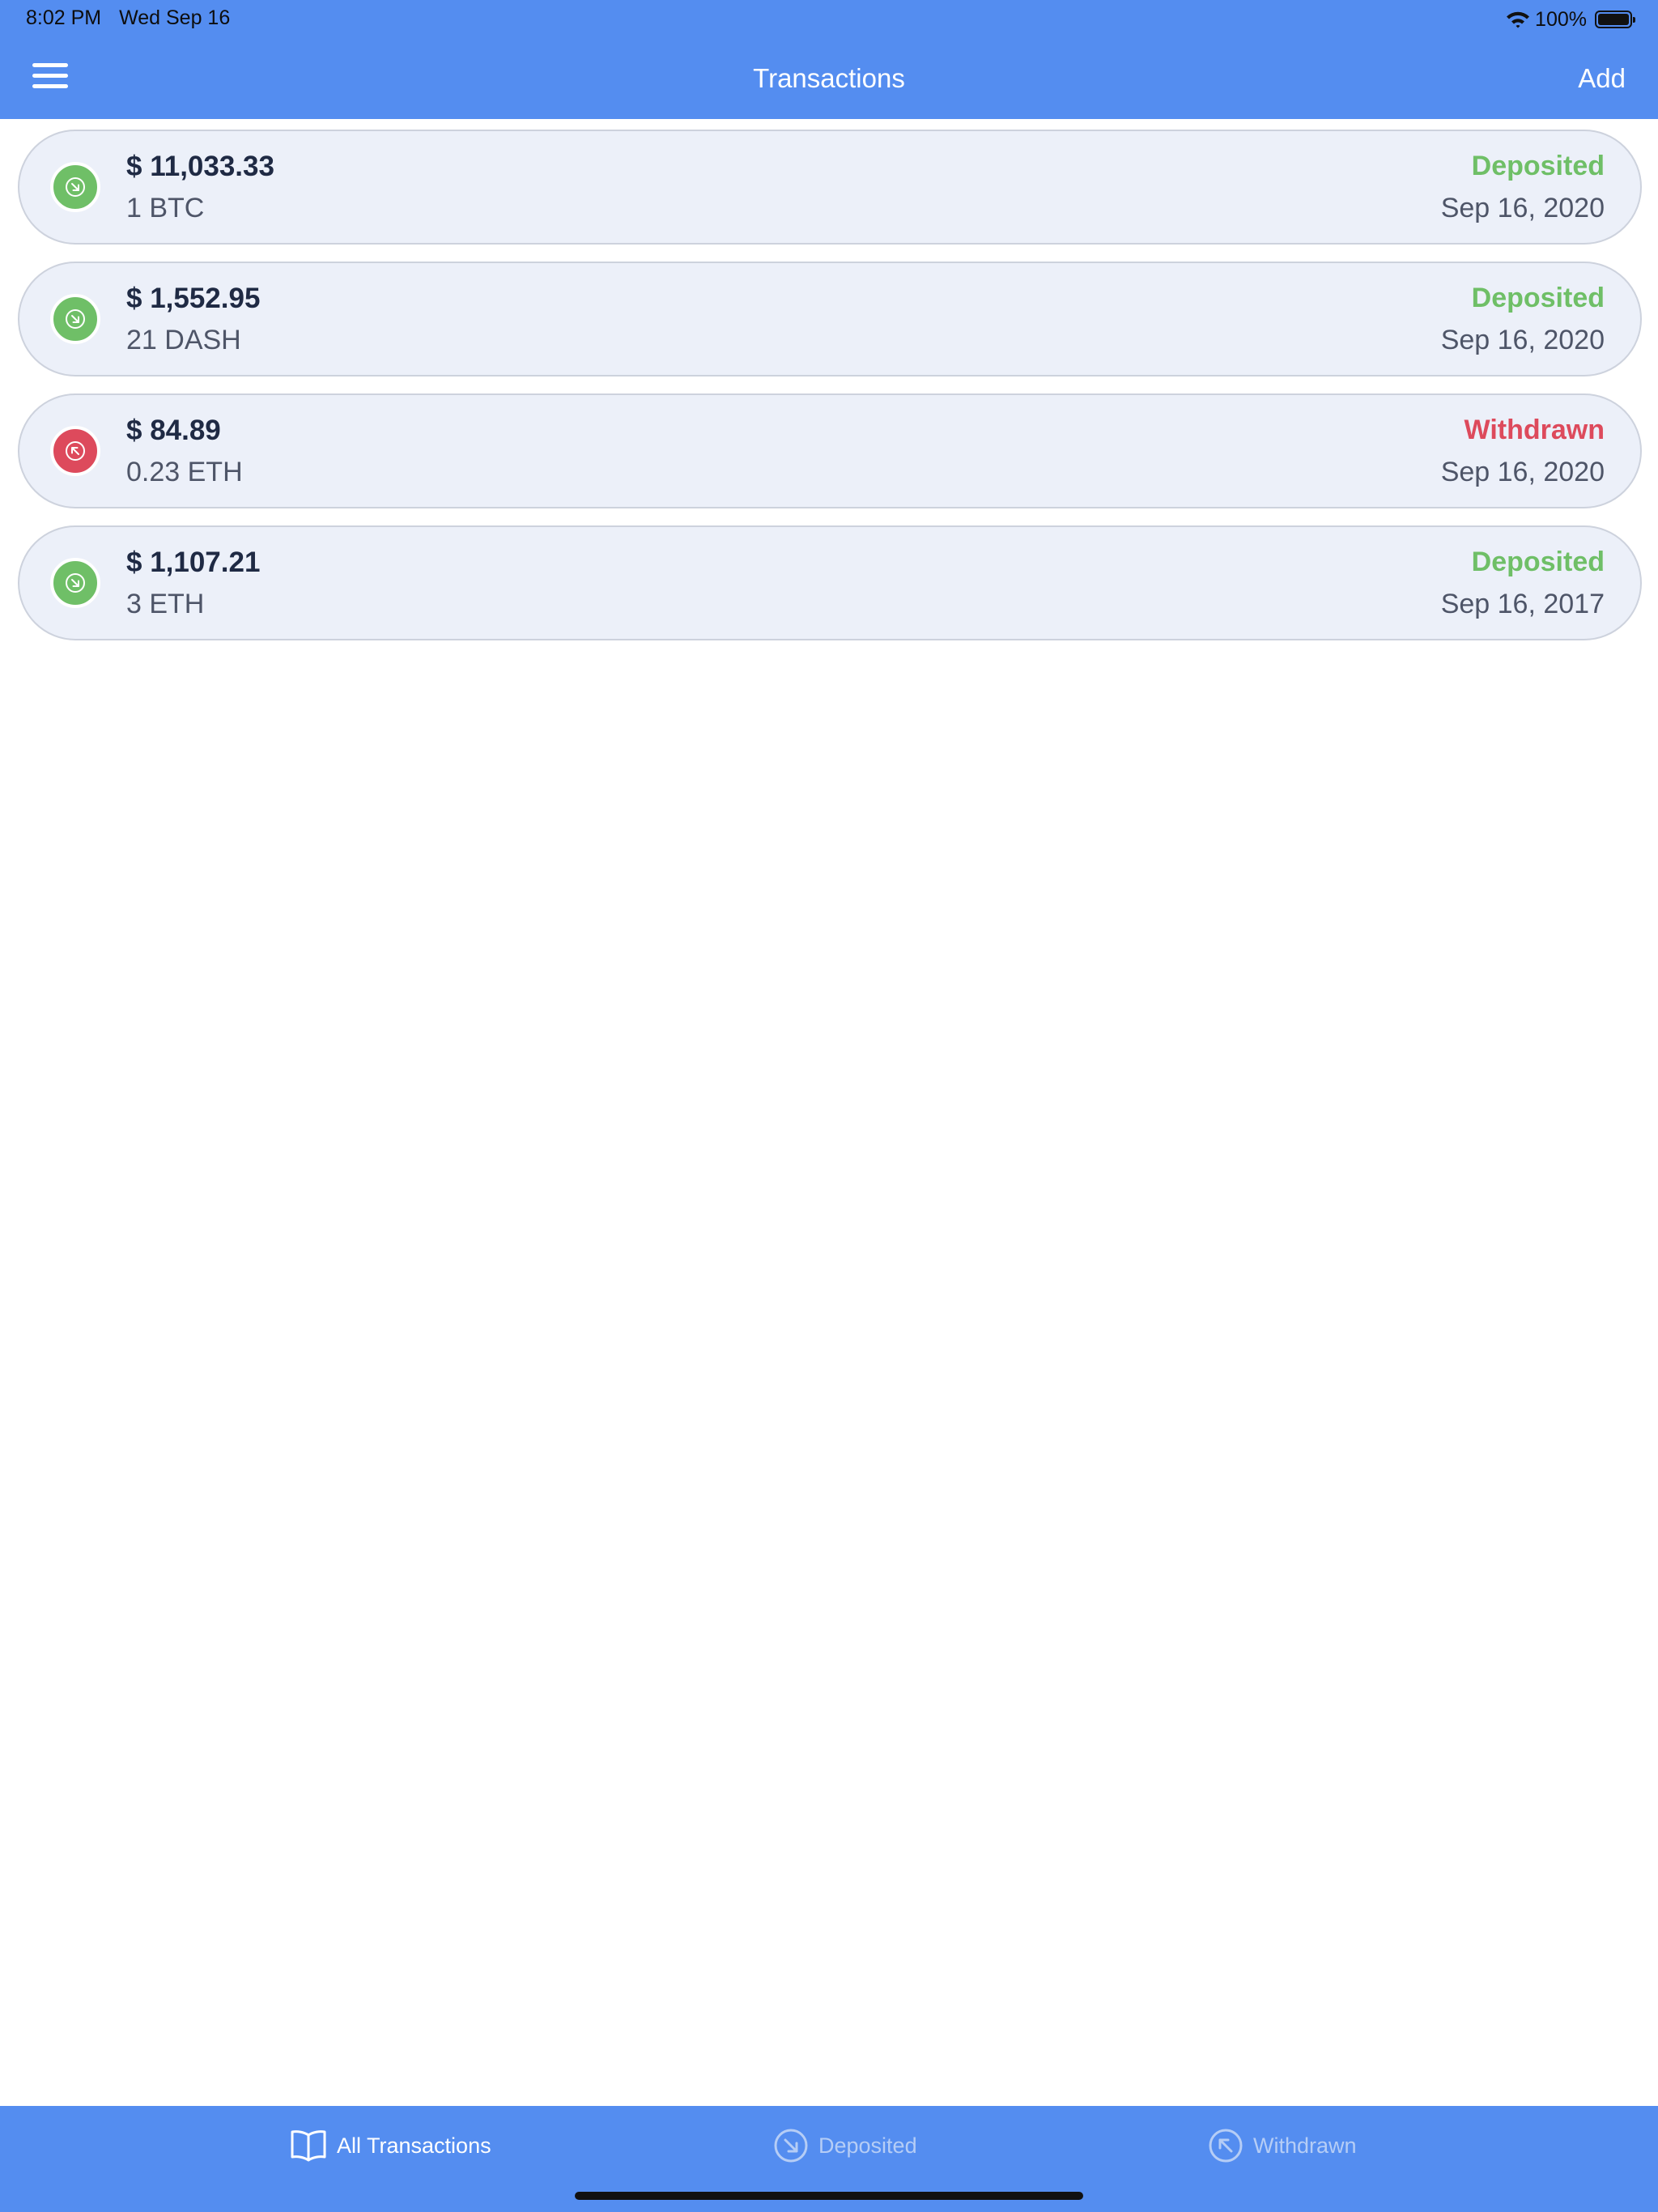  Describe the element at coordinates (830, 451) in the screenshot. I see `transaction-row: $ 84.89 0.23 ETH Withdrawn Sep 16, 2020` at that location.